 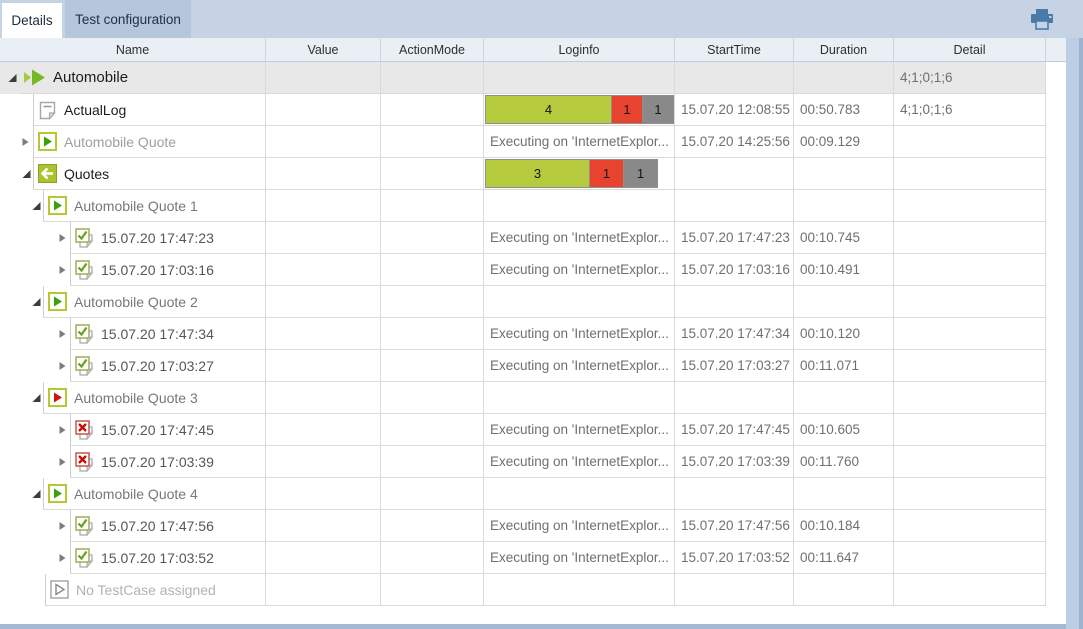 I want to click on tab-details: Details, so click(x=32, y=20).